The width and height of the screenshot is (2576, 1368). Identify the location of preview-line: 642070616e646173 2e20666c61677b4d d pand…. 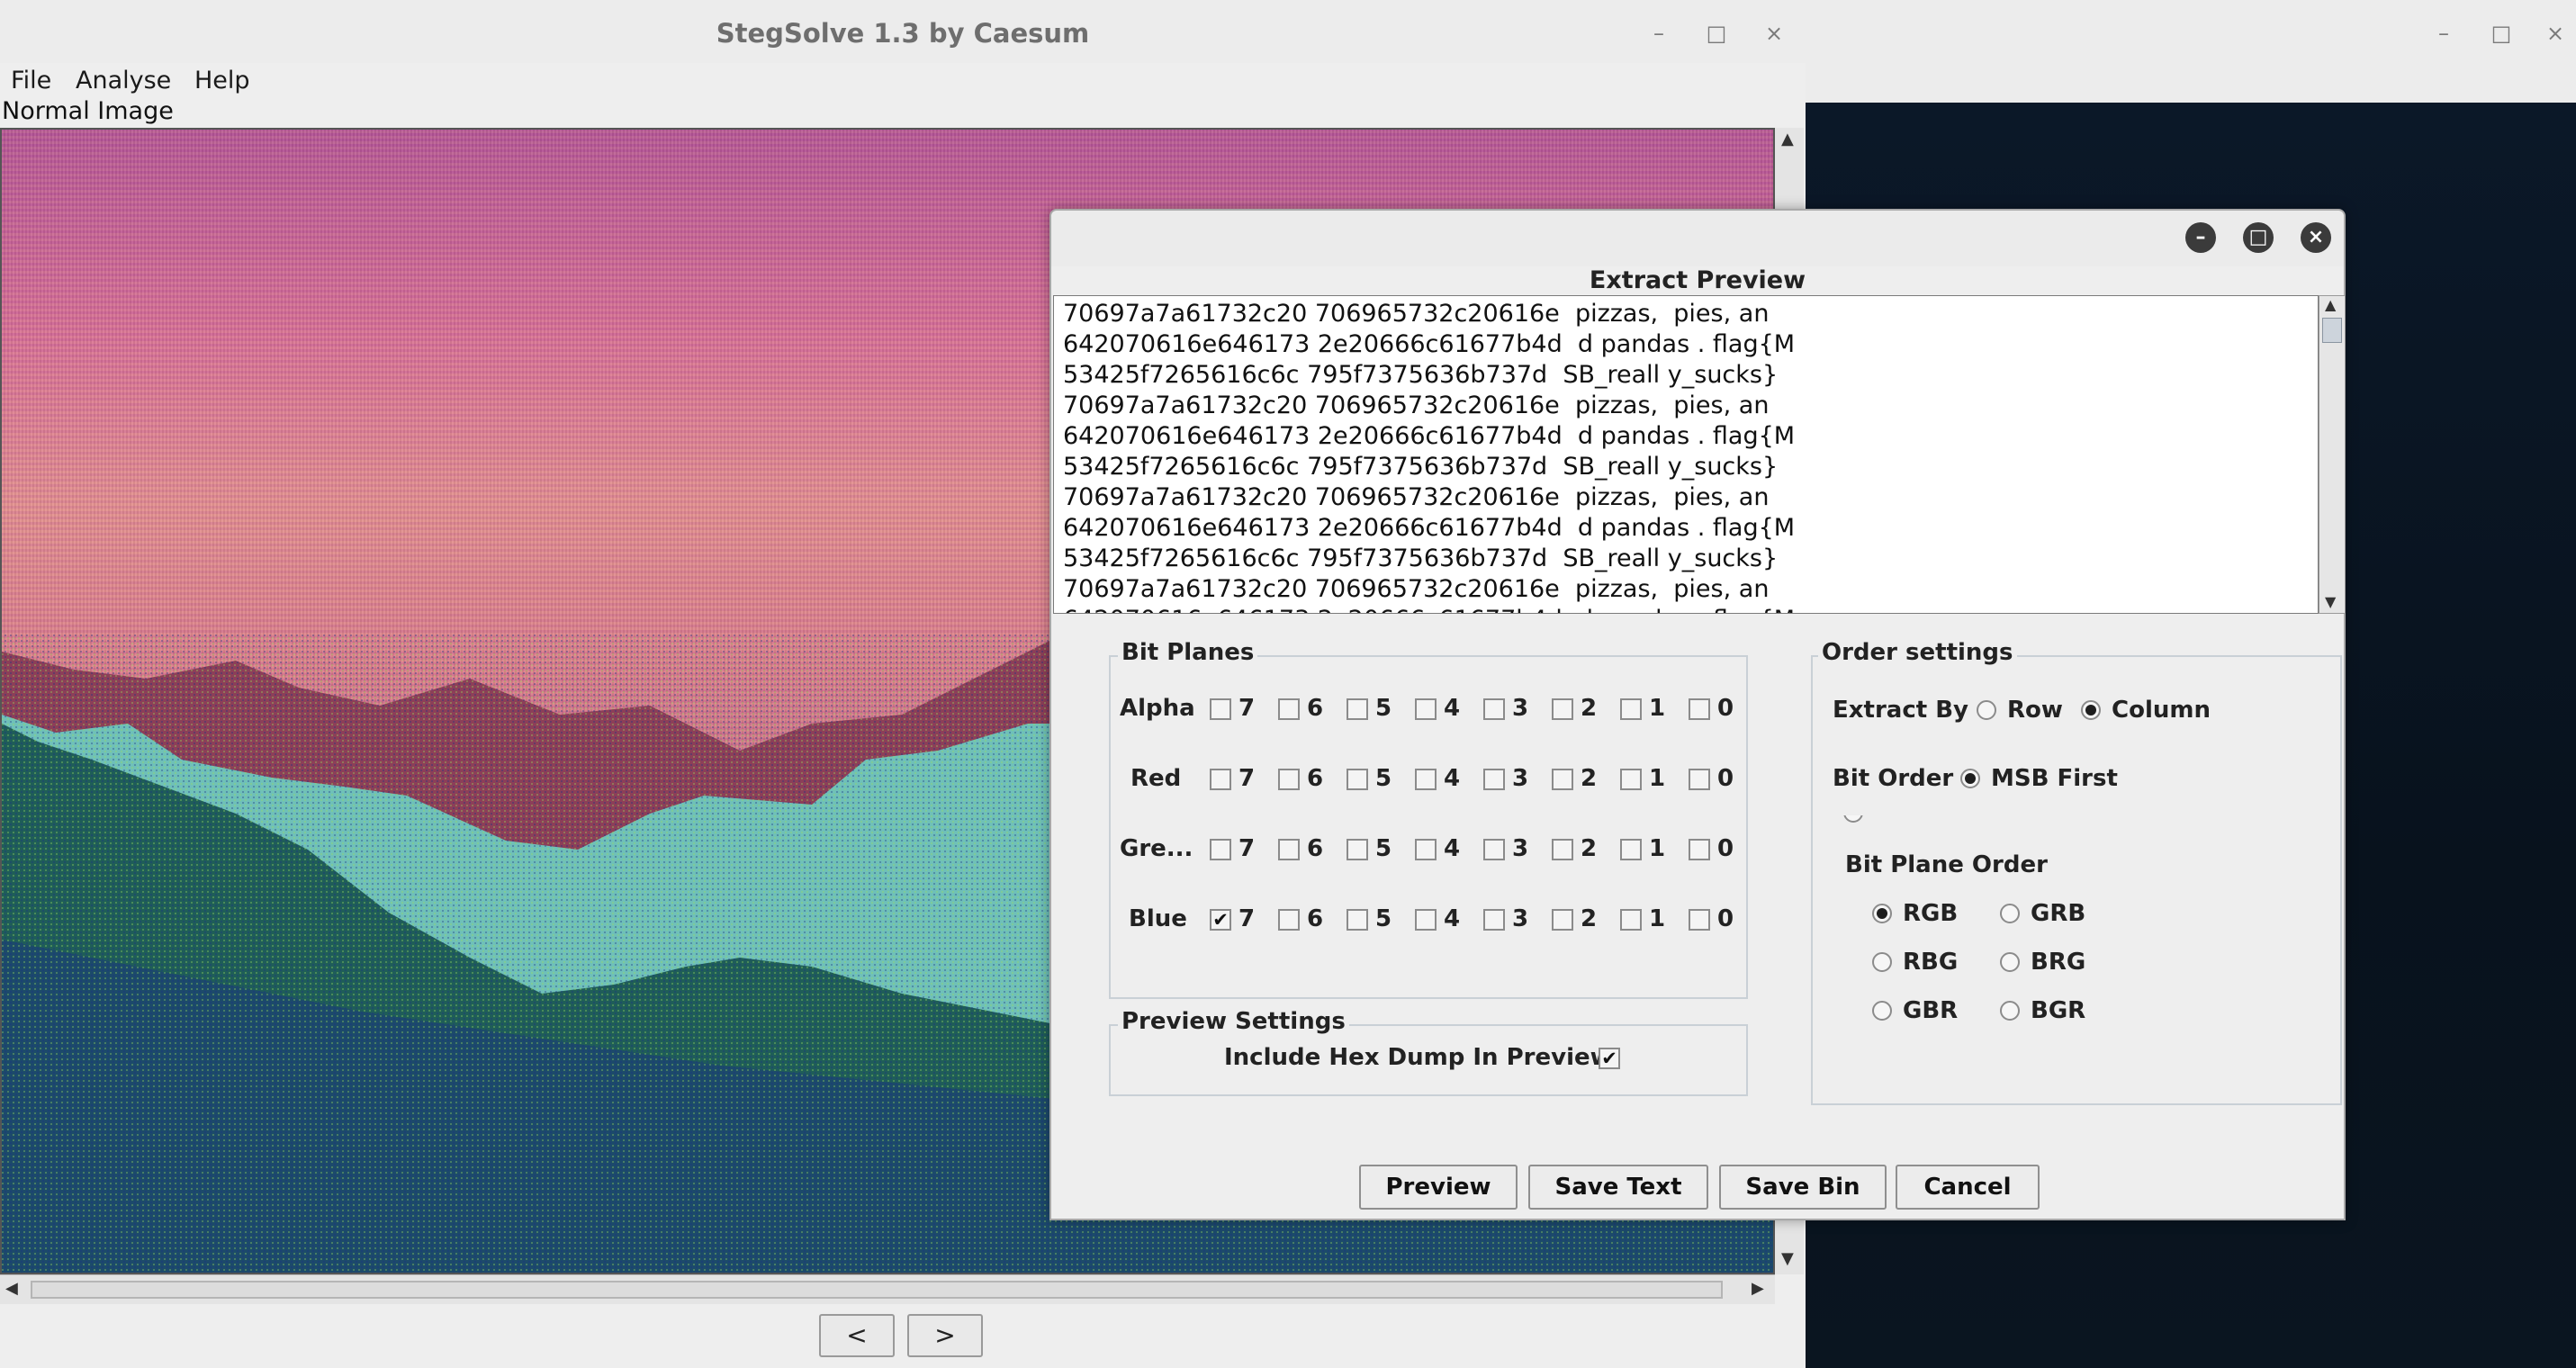
(1429, 528).